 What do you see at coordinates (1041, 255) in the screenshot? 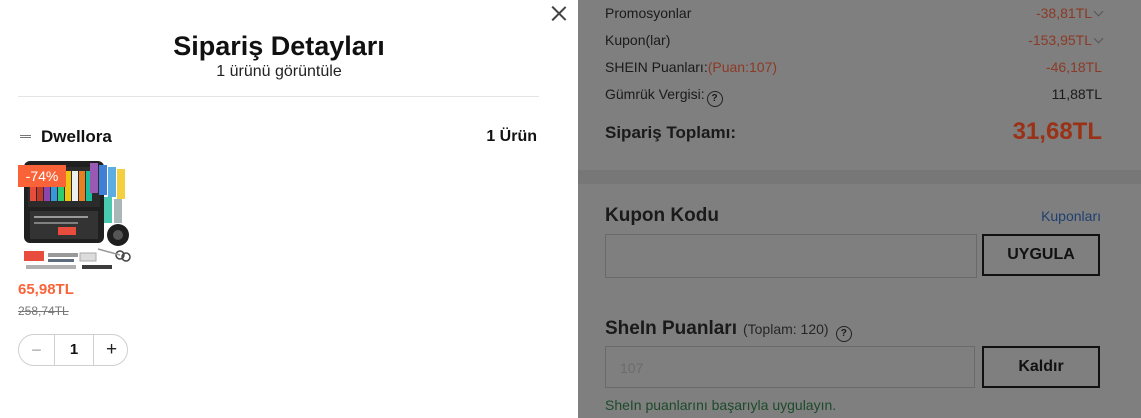
I see `apply-coupon-button: UYGULA` at bounding box center [1041, 255].